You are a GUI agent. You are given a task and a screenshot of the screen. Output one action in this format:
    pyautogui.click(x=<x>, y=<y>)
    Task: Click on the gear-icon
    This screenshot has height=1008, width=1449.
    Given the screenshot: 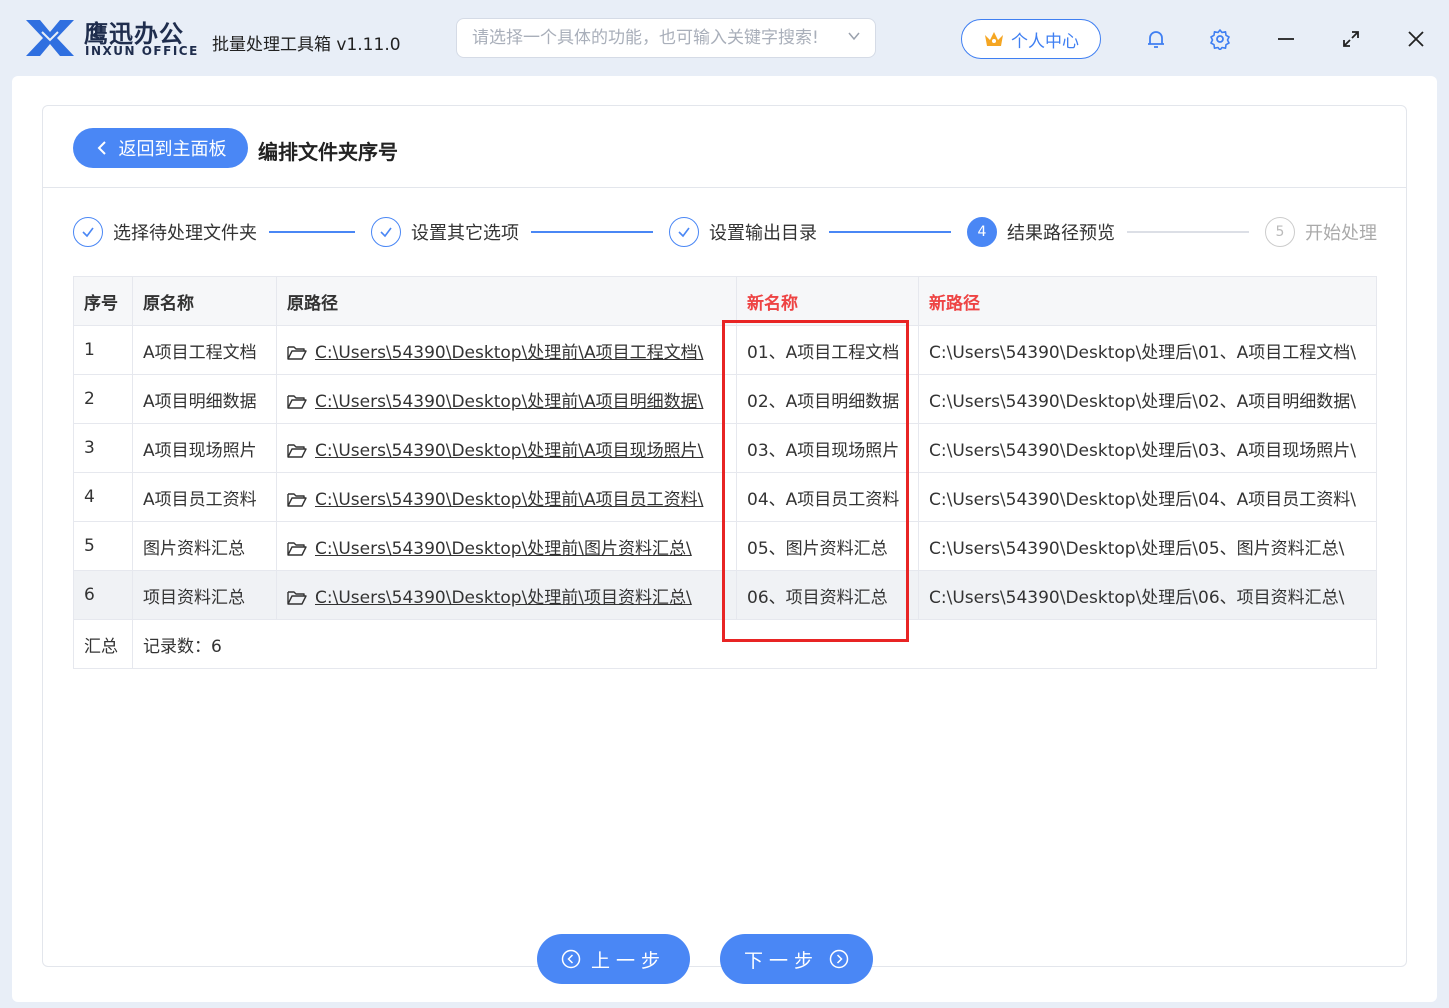 What is the action you would take?
    pyautogui.click(x=1220, y=39)
    